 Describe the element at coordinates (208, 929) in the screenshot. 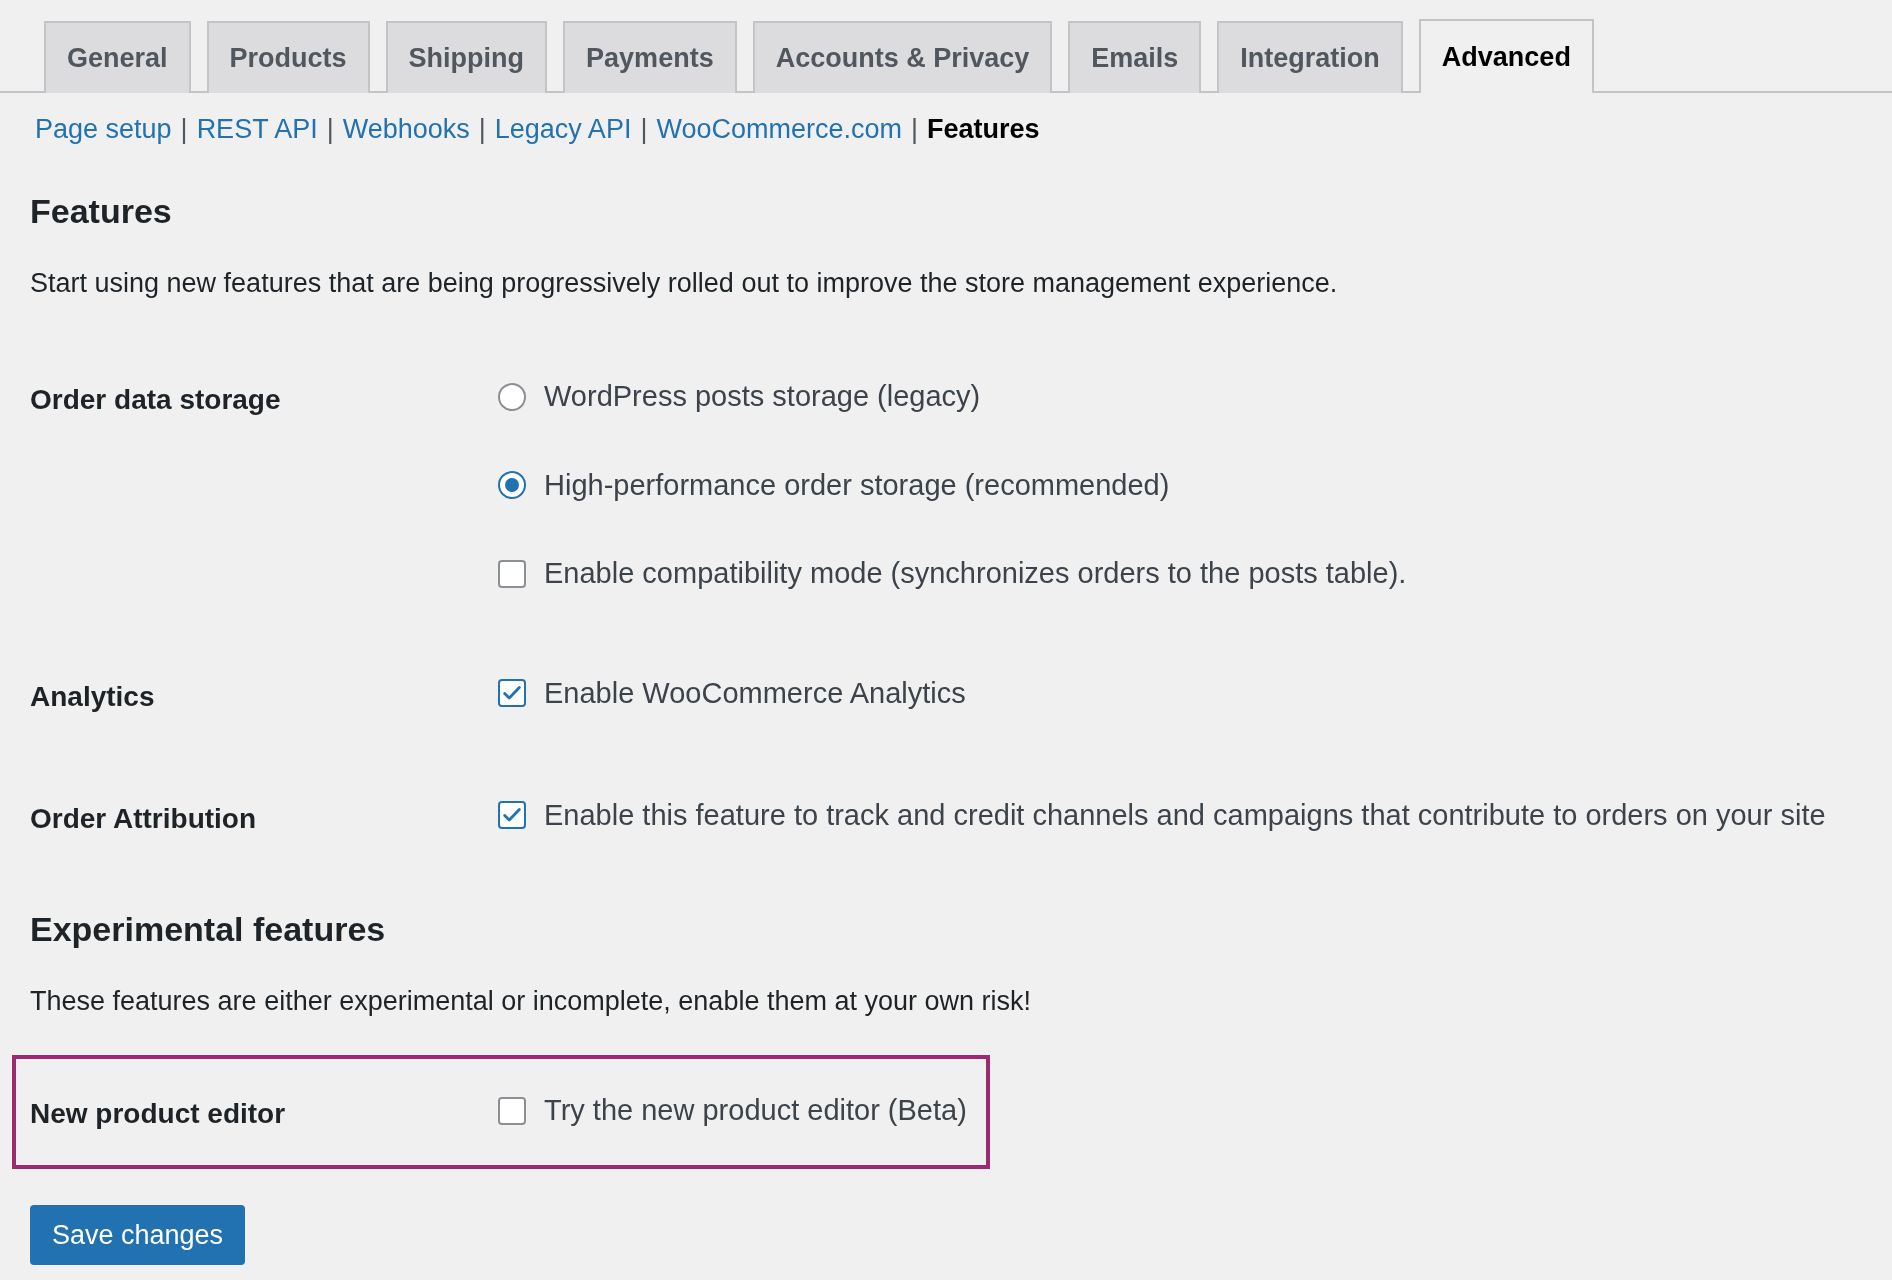

I see `section-heading: Experimental features` at that location.